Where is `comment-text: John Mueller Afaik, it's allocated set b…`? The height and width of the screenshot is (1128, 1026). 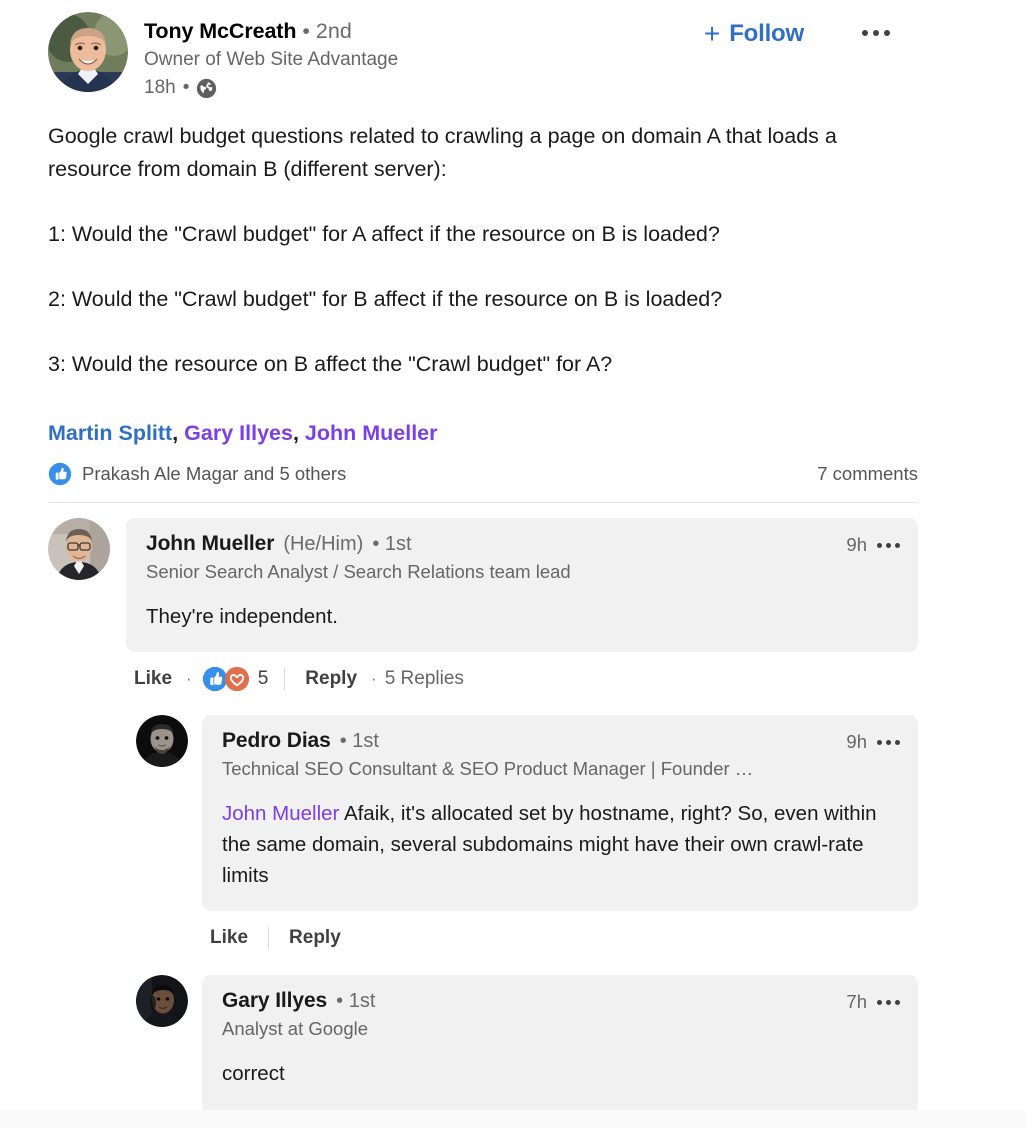
comment-text: John Mueller Afaik, it's allocated set b… is located at coordinates (560, 844).